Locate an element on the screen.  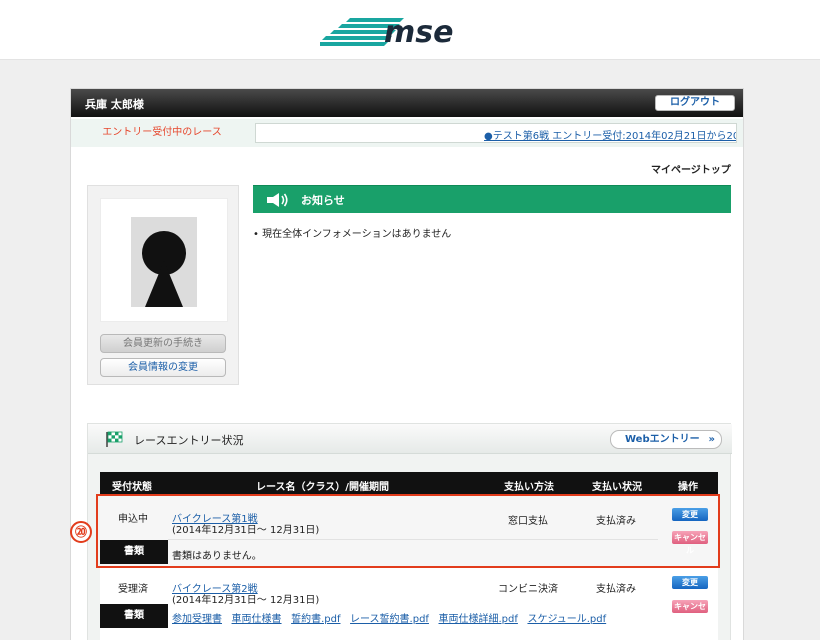
megaphone-icon is located at coordinates (277, 200).